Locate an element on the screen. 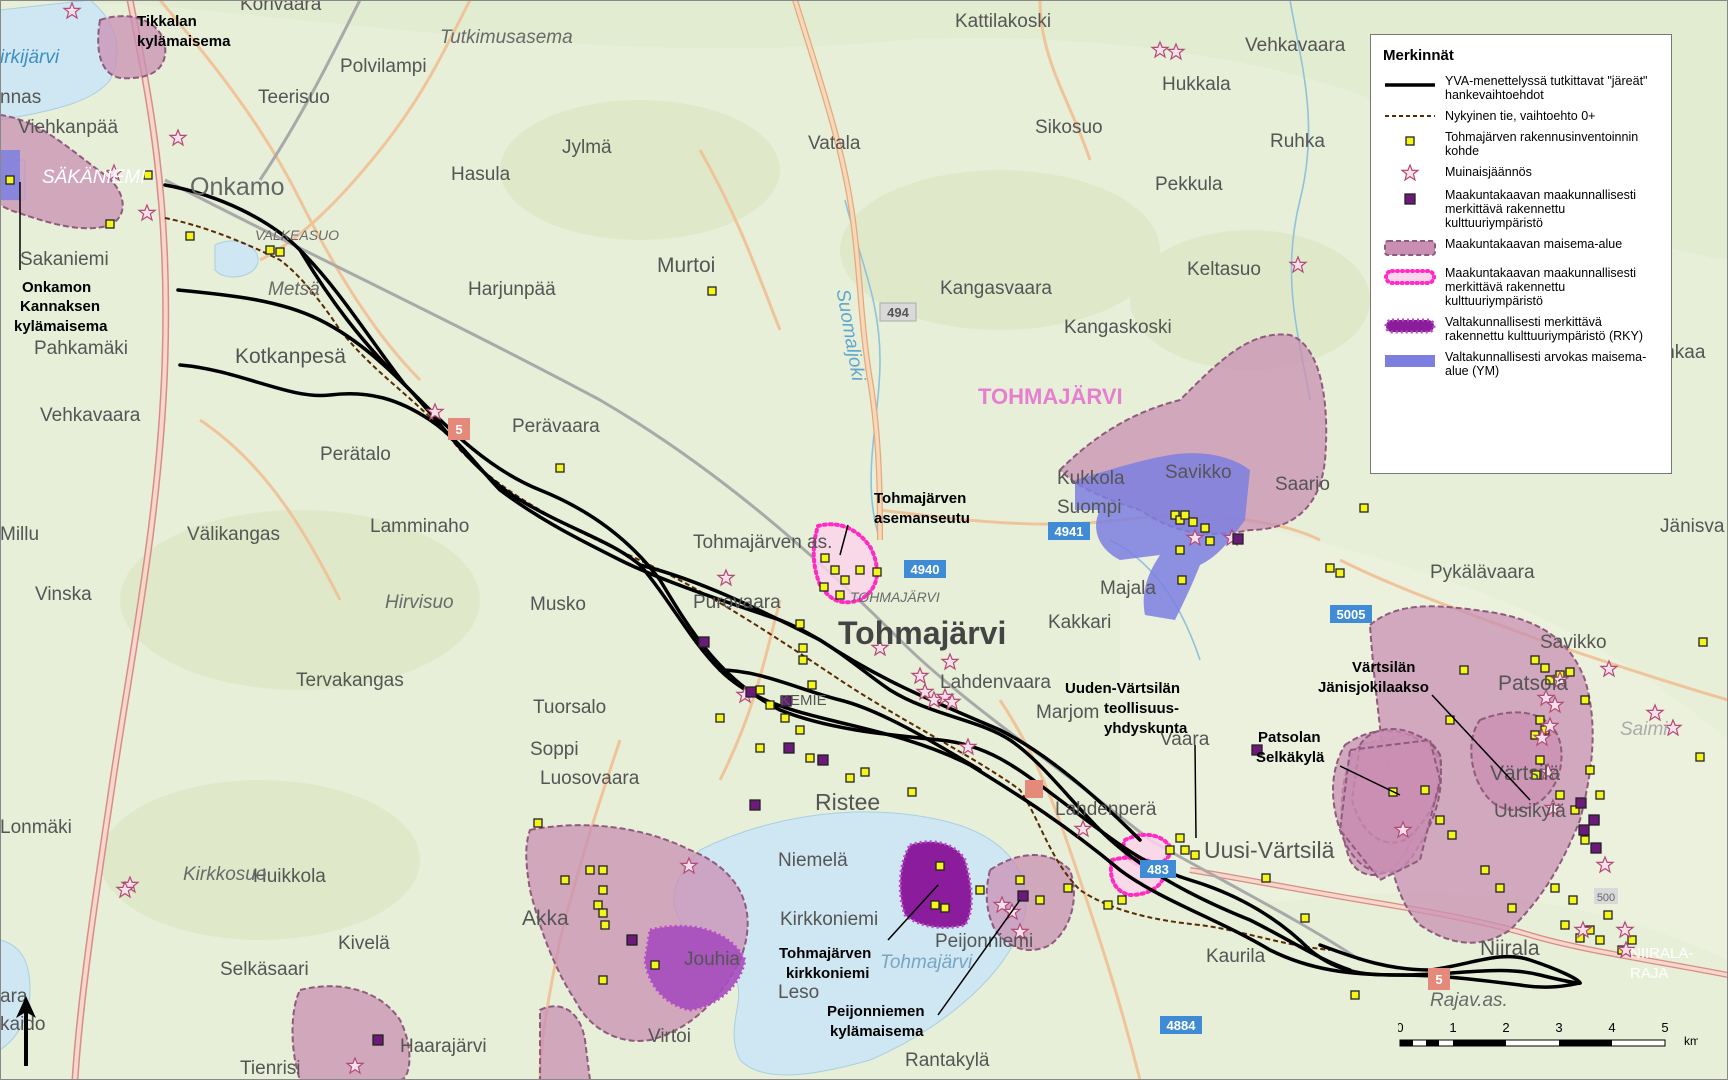  place-purovaara: Purovaara is located at coordinates (737, 602).